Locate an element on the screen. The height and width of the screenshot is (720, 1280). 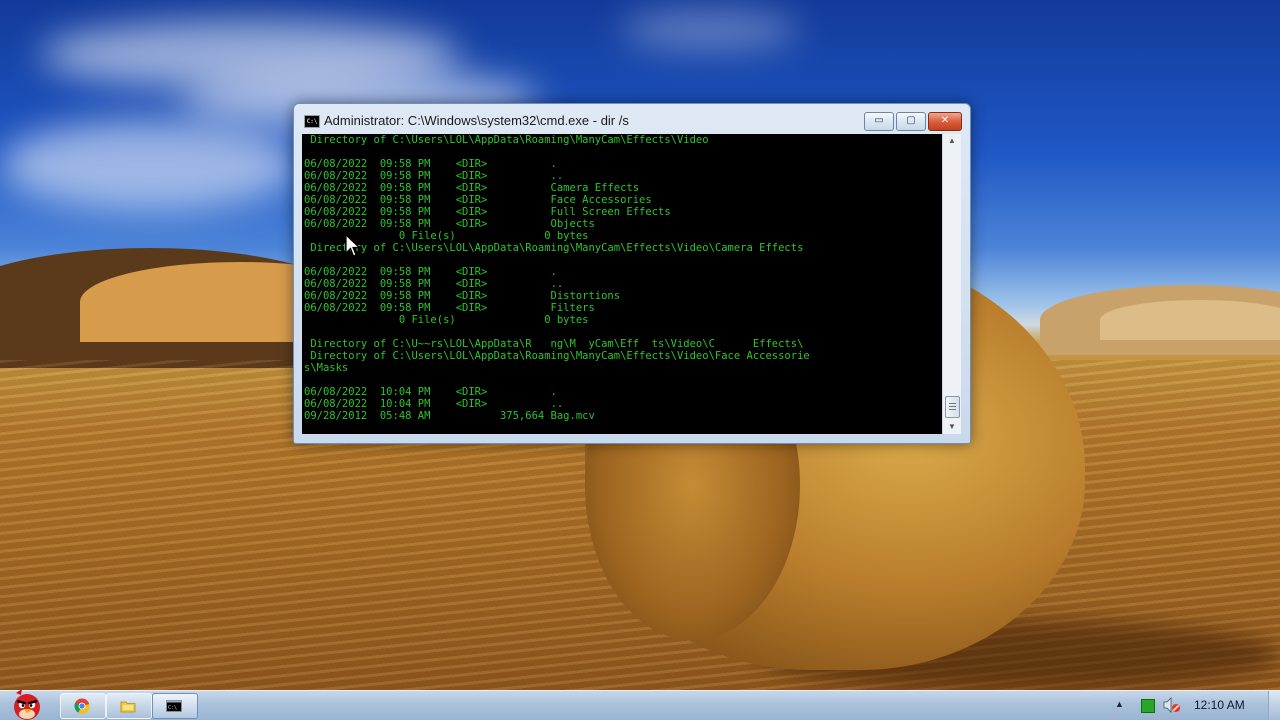
show-desktop-button is located at coordinates (1274, 705).